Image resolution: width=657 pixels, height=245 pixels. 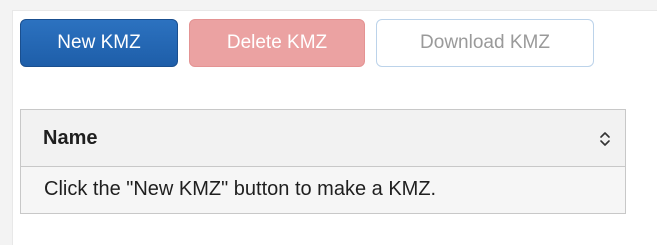 What do you see at coordinates (277, 43) in the screenshot?
I see `delete-kmz-button: Delete KMZ` at bounding box center [277, 43].